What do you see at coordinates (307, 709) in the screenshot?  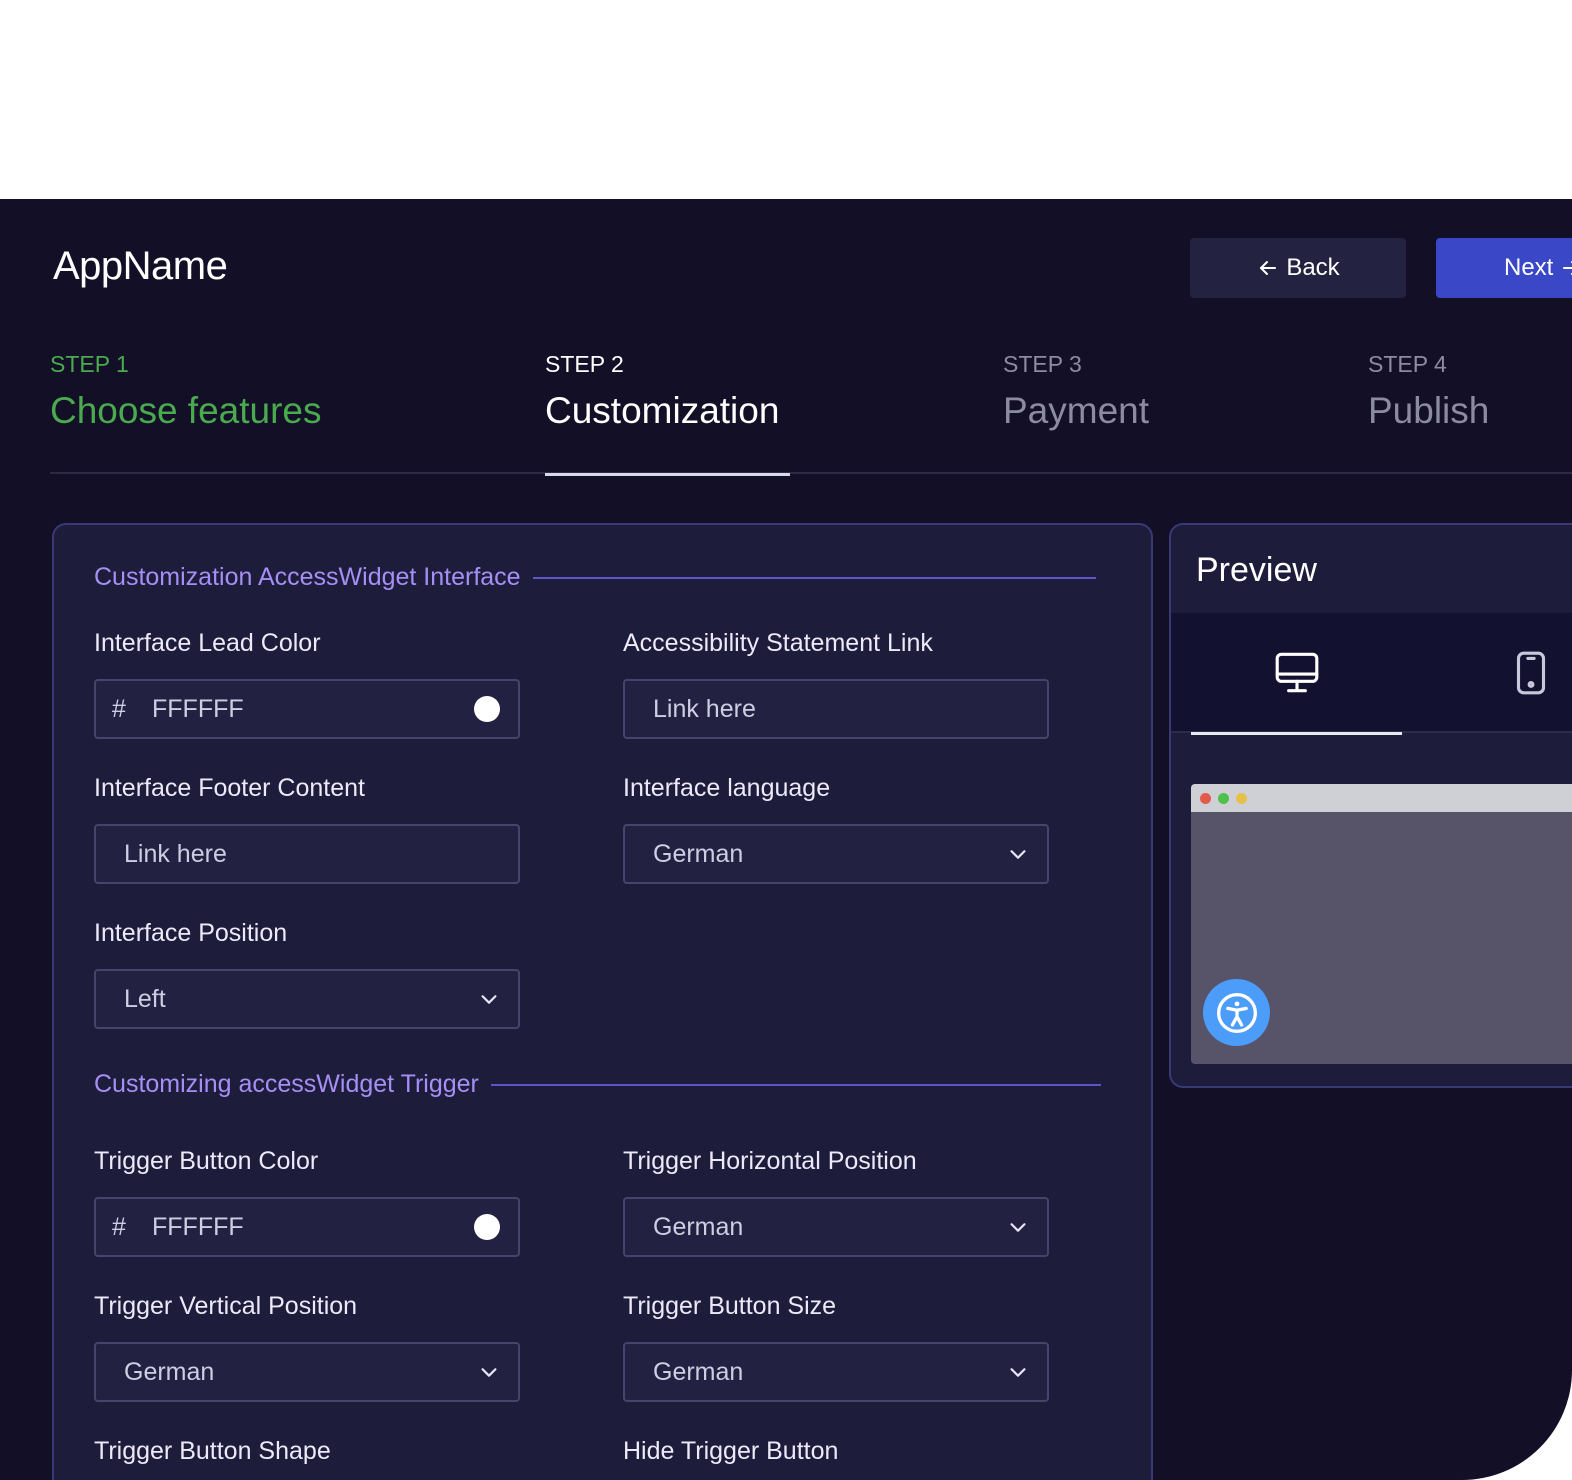 I see `lead-color-input: # FFFFFF` at bounding box center [307, 709].